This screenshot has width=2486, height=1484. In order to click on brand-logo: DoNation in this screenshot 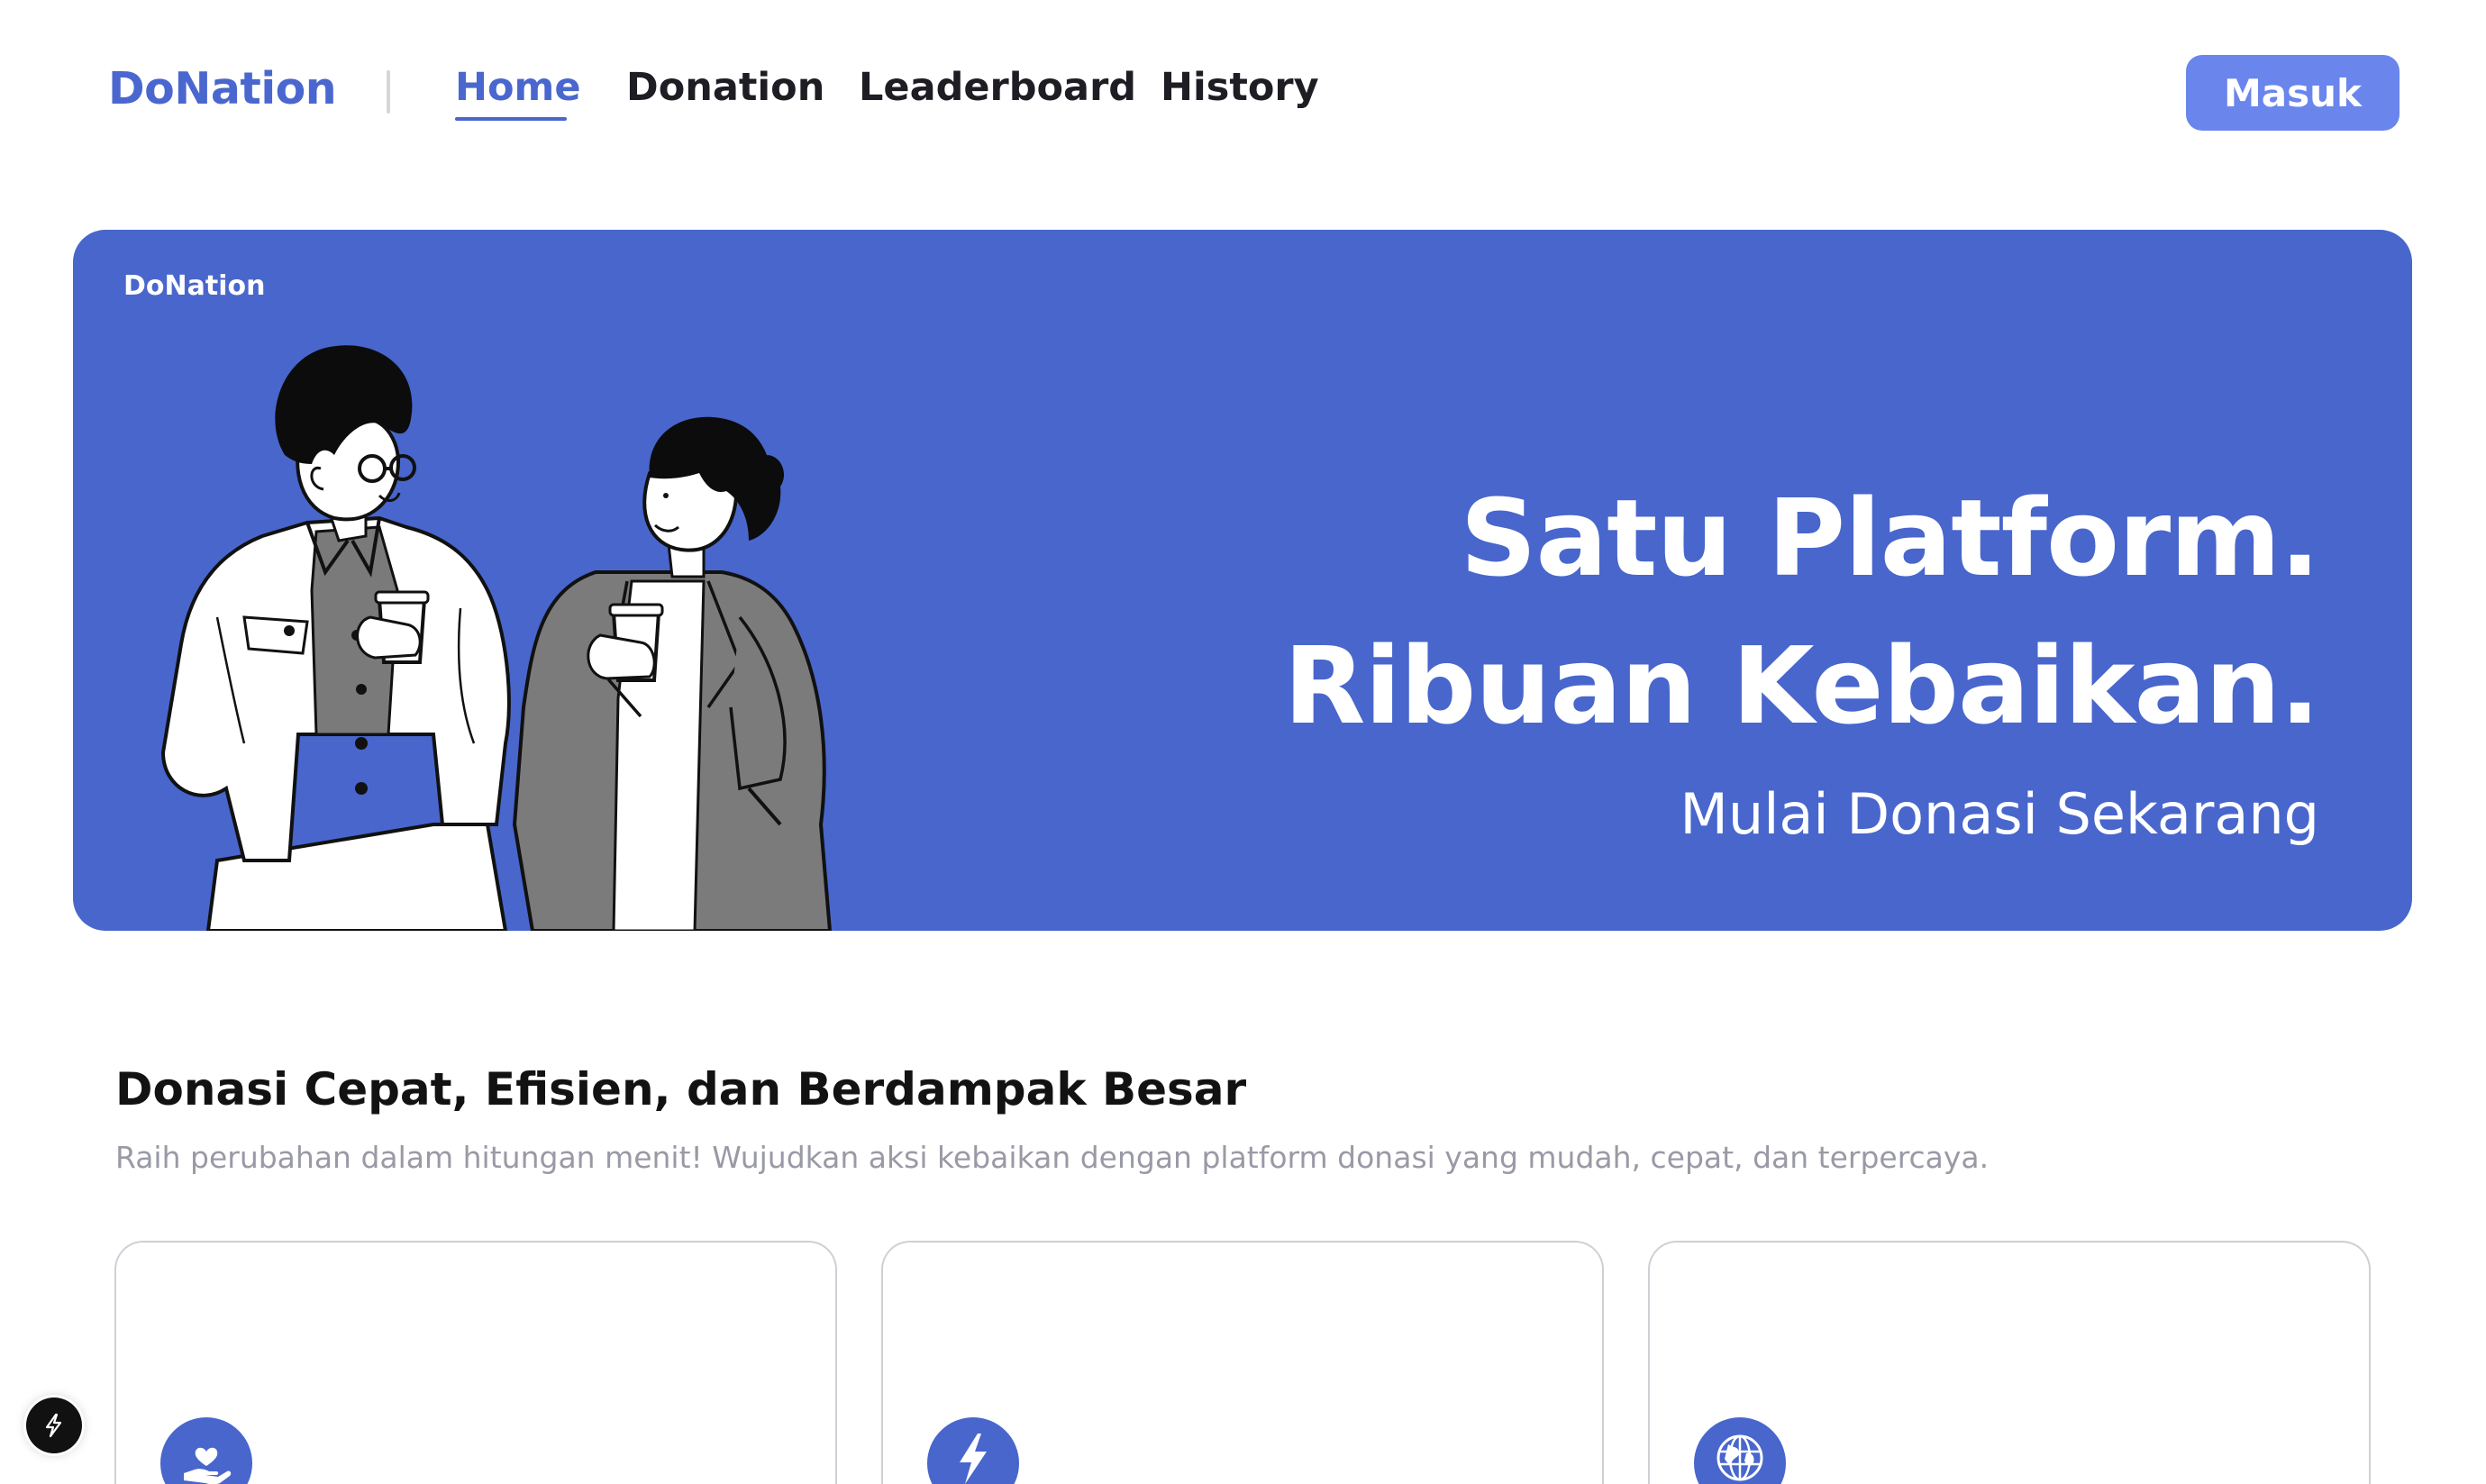, I will do `click(223, 88)`.